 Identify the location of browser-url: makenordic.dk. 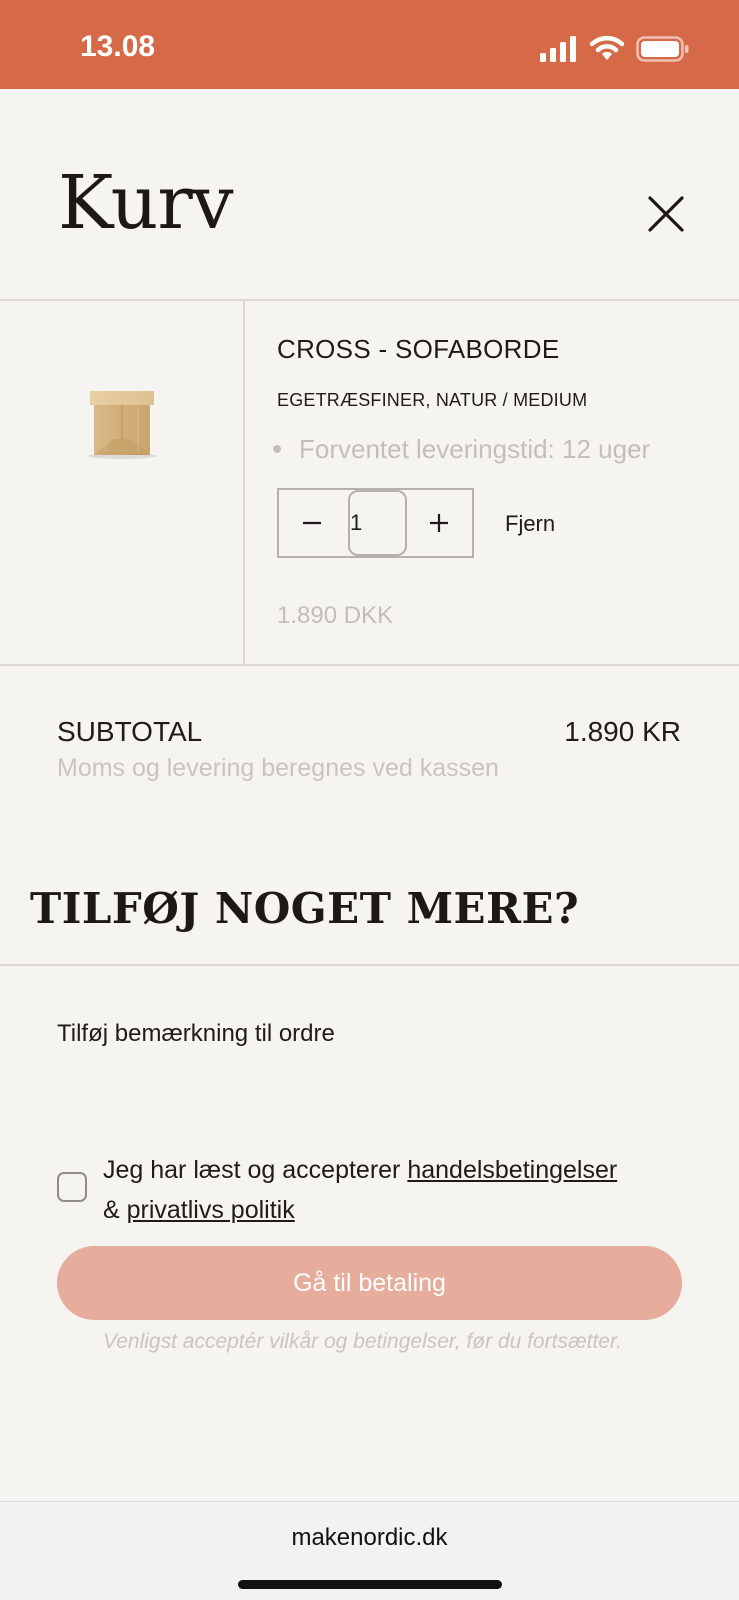
(369, 1538).